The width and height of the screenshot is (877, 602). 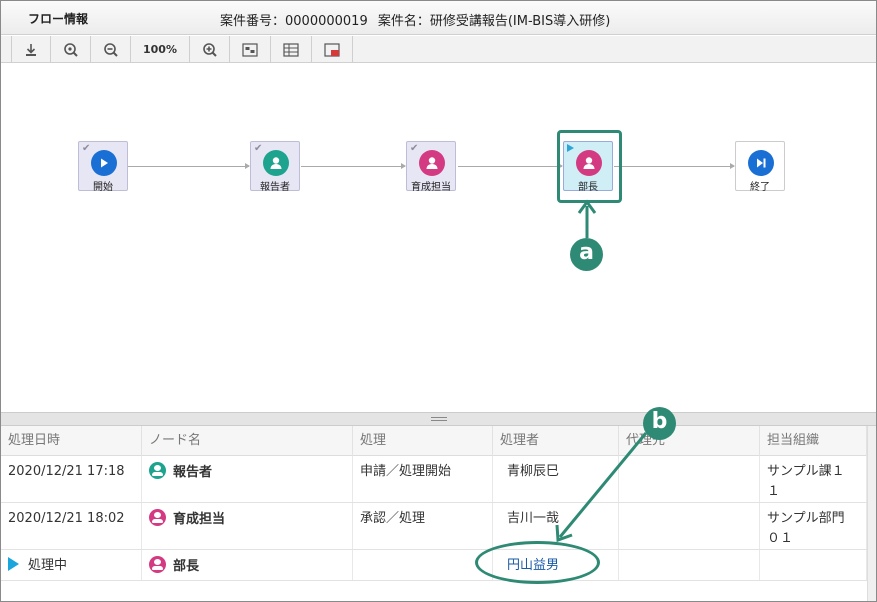 What do you see at coordinates (589, 166) in the screenshot?
I see `highlight-box` at bounding box center [589, 166].